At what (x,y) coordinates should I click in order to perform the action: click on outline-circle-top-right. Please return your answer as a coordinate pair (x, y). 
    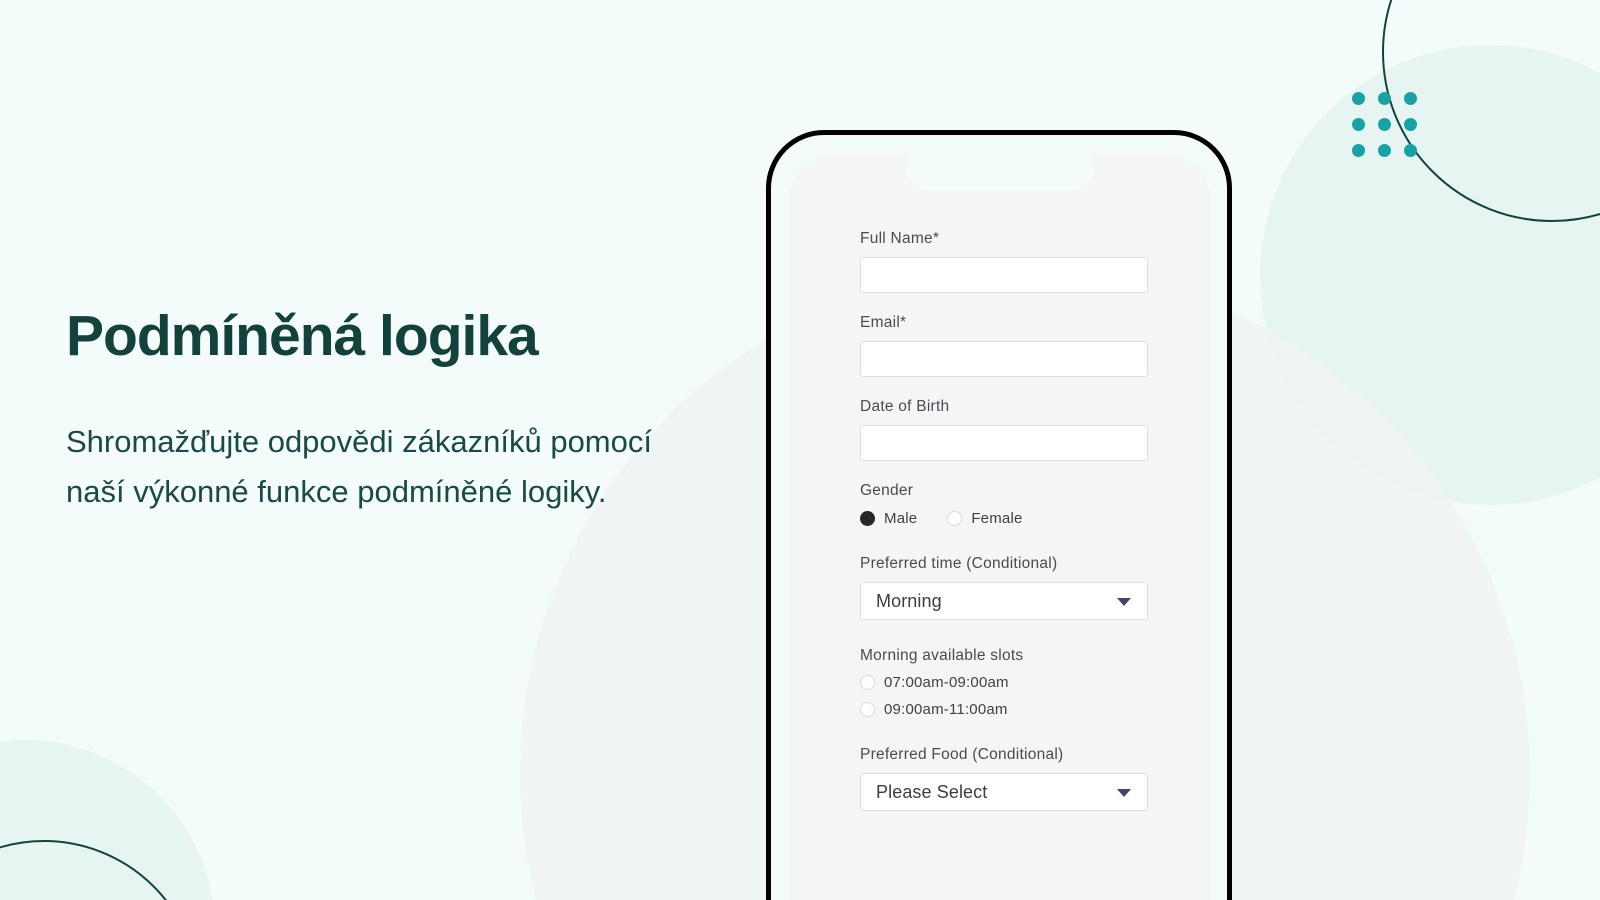
    Looking at the image, I should click on (1491, 111).